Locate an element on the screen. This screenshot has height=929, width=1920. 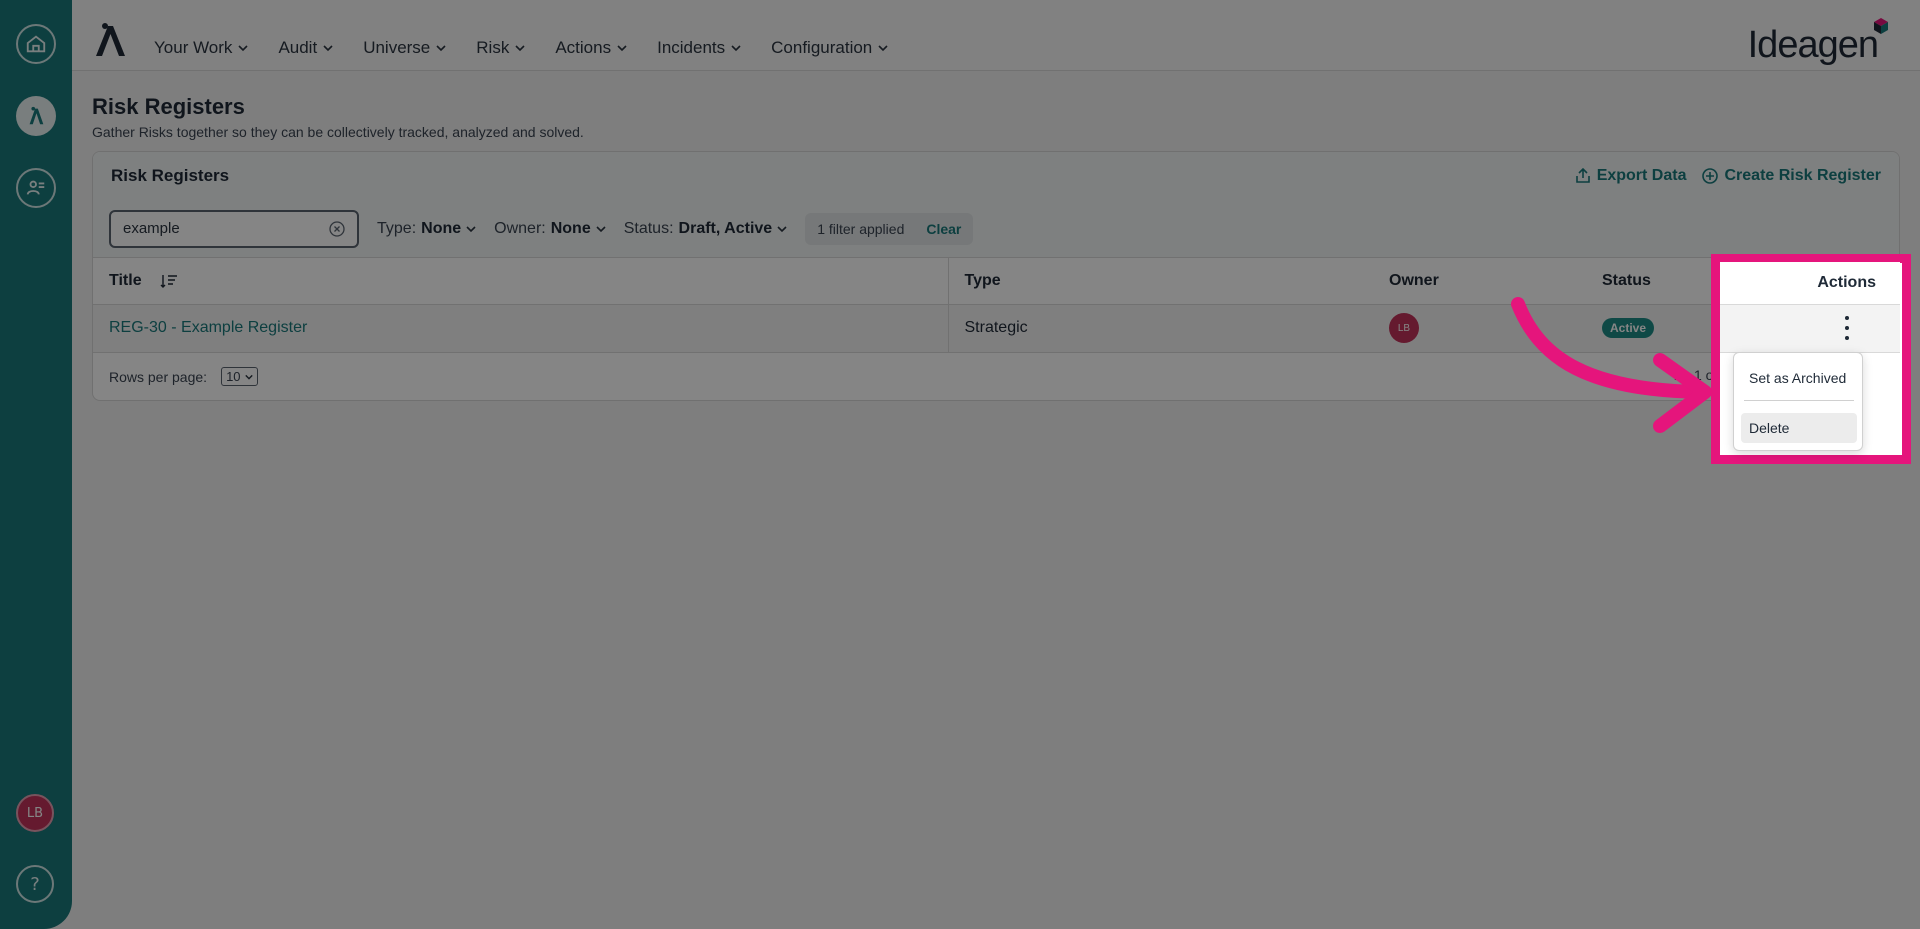
menu-divider is located at coordinates (1799, 400).